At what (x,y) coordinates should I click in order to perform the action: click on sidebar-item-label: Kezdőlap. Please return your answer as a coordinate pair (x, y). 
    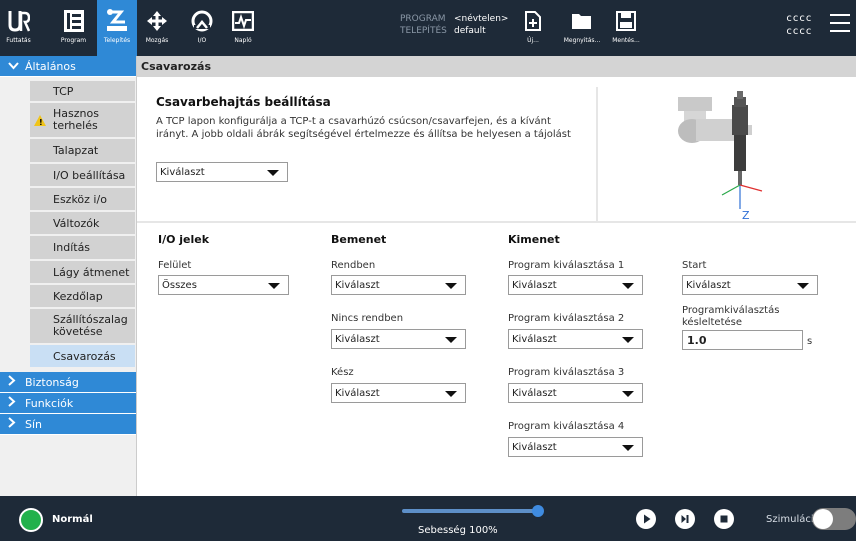
    Looking at the image, I should click on (78, 296).